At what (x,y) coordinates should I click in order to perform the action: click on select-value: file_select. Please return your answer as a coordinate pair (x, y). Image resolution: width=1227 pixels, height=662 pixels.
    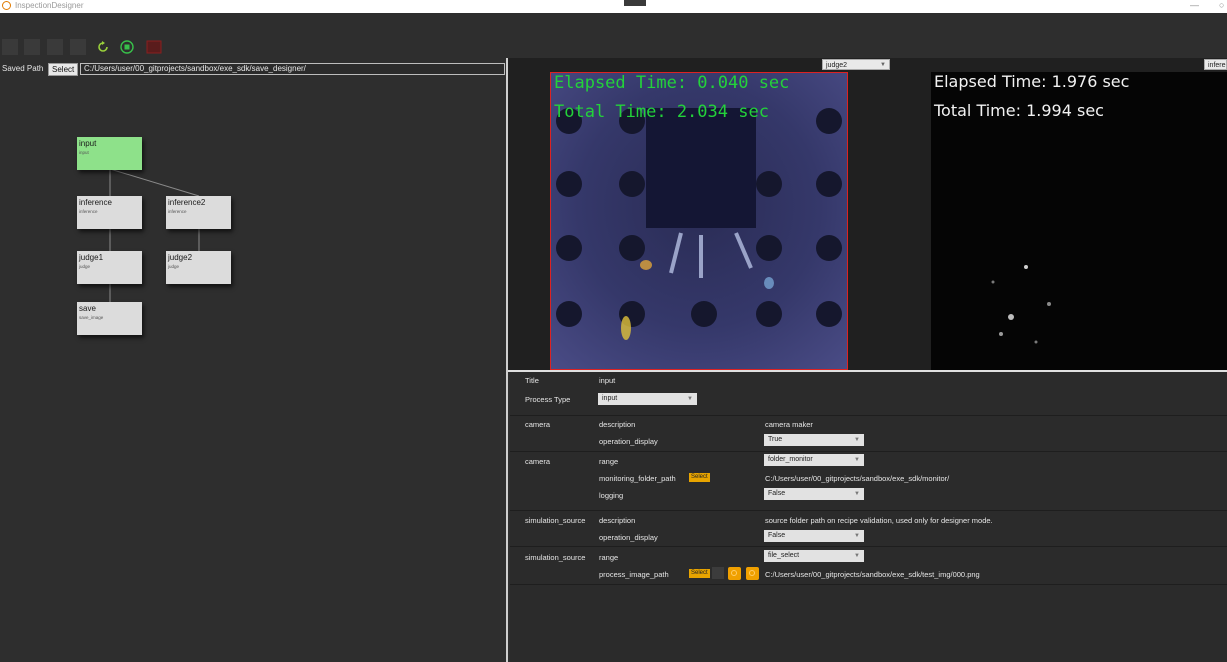
    Looking at the image, I should click on (784, 555).